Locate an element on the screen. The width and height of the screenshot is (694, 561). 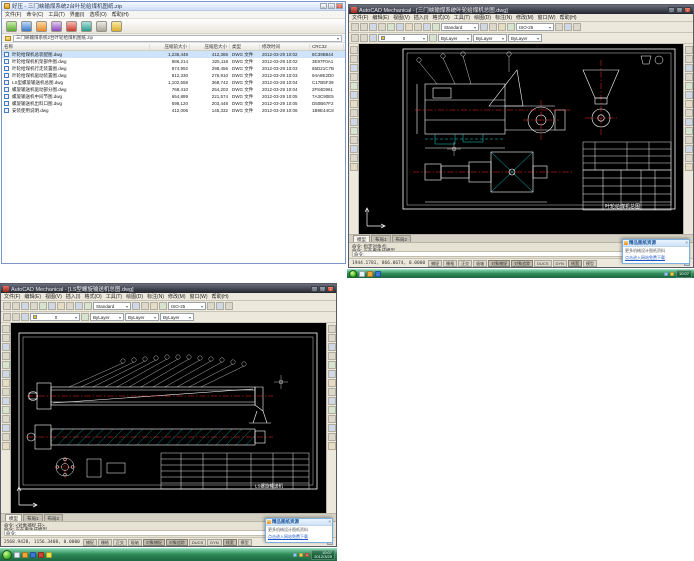
chamfer-icon is located at coordinates (331, 437).